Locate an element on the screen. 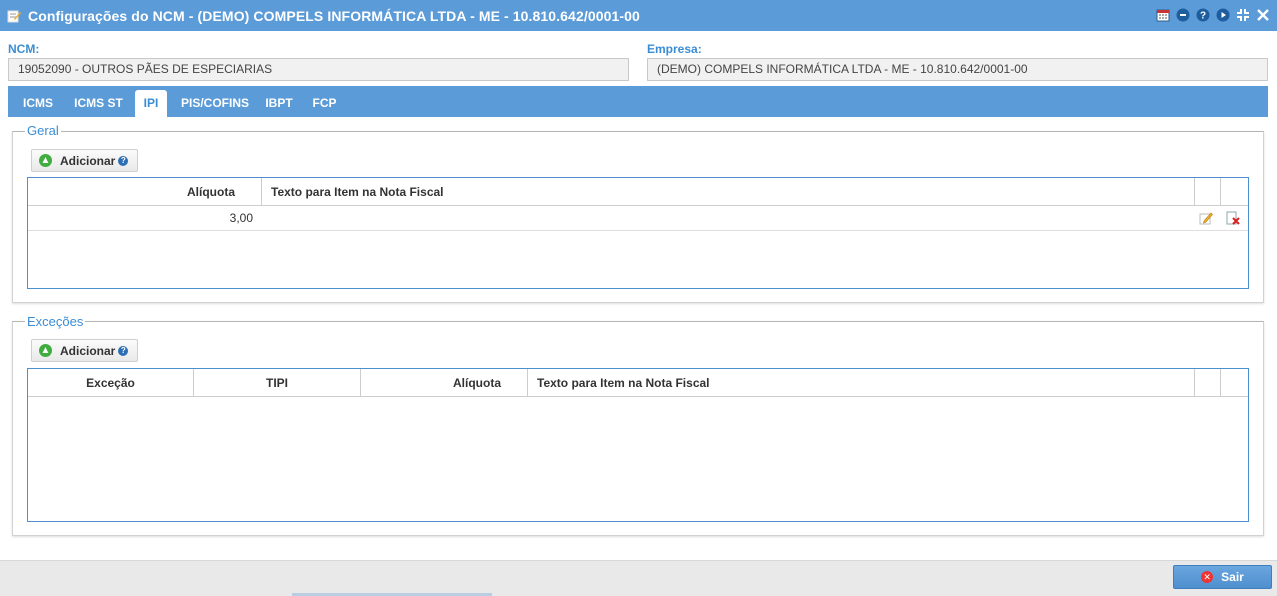  circle-minus-icon is located at coordinates (1183, 15).